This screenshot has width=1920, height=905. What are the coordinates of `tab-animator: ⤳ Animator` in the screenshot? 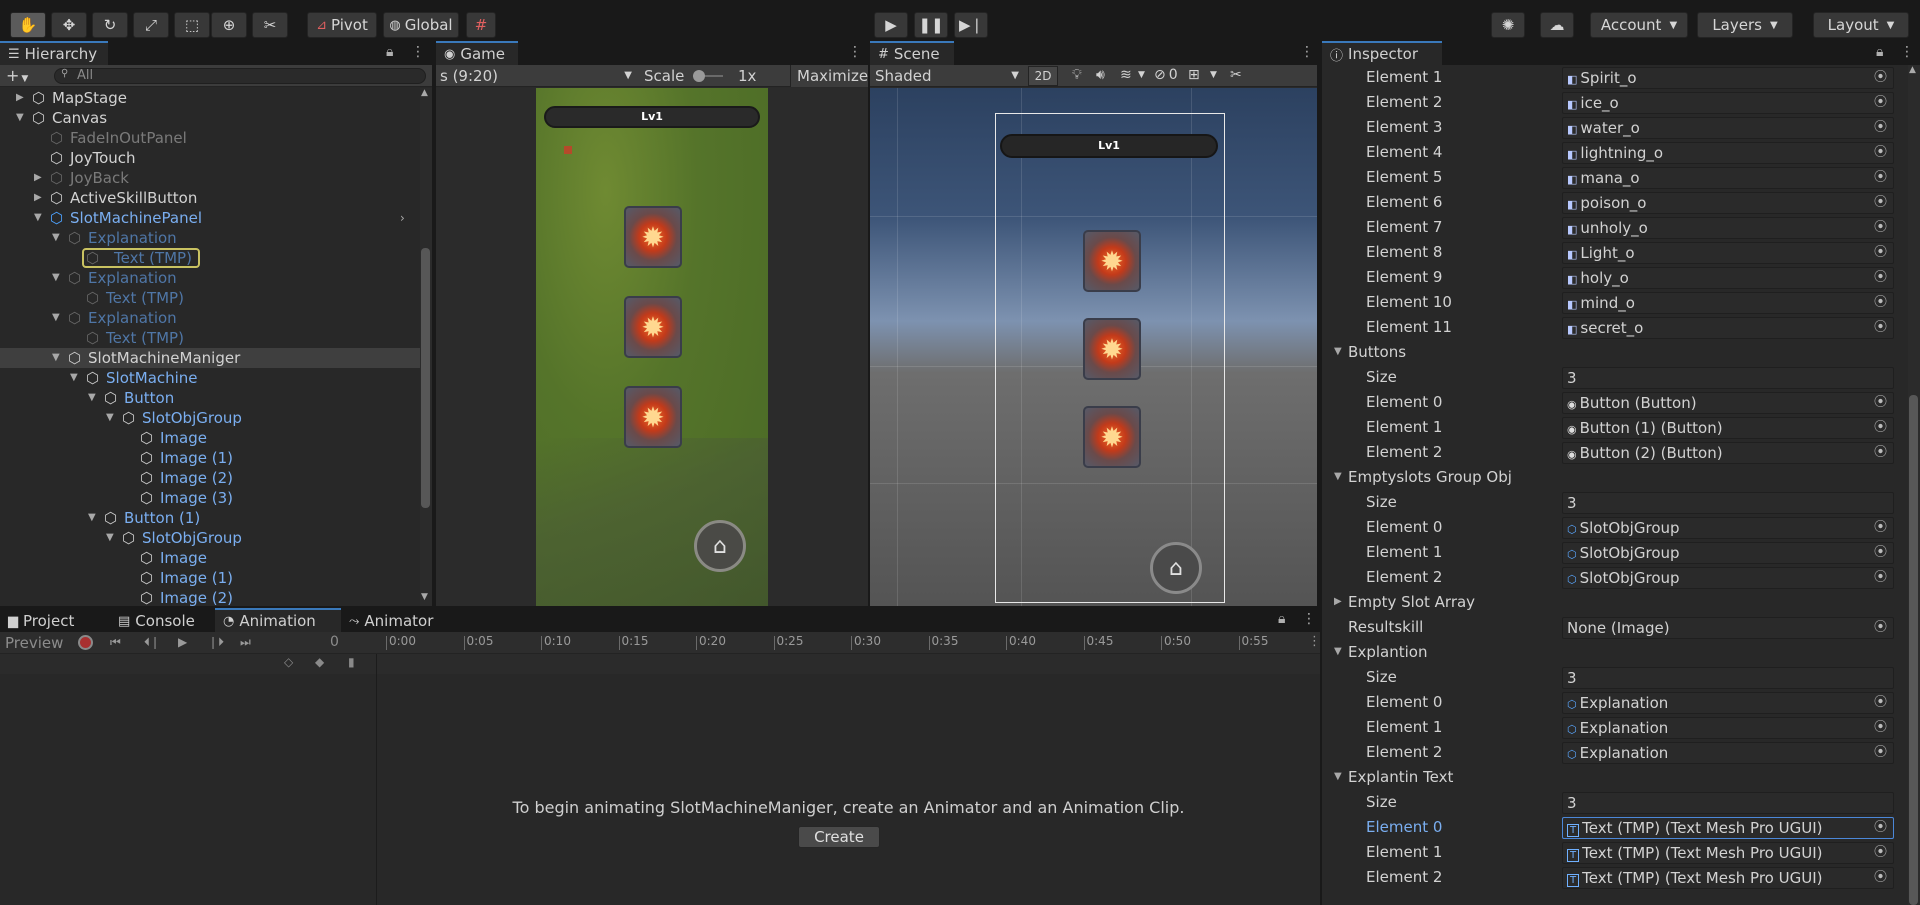 It's located at (396, 620).